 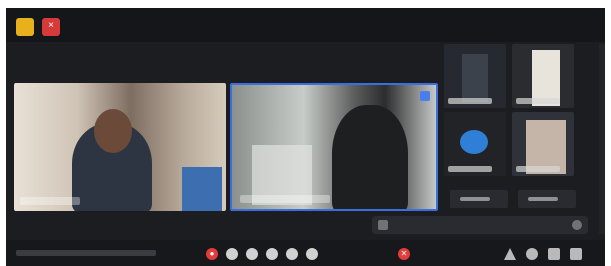 What do you see at coordinates (113, 131) in the screenshot?
I see `participant-head` at bounding box center [113, 131].